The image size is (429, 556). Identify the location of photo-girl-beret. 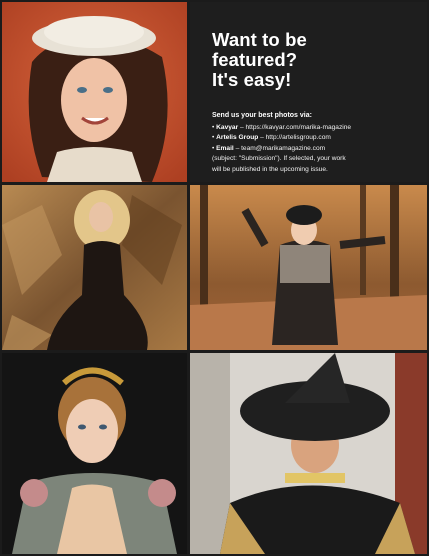
(94, 92).